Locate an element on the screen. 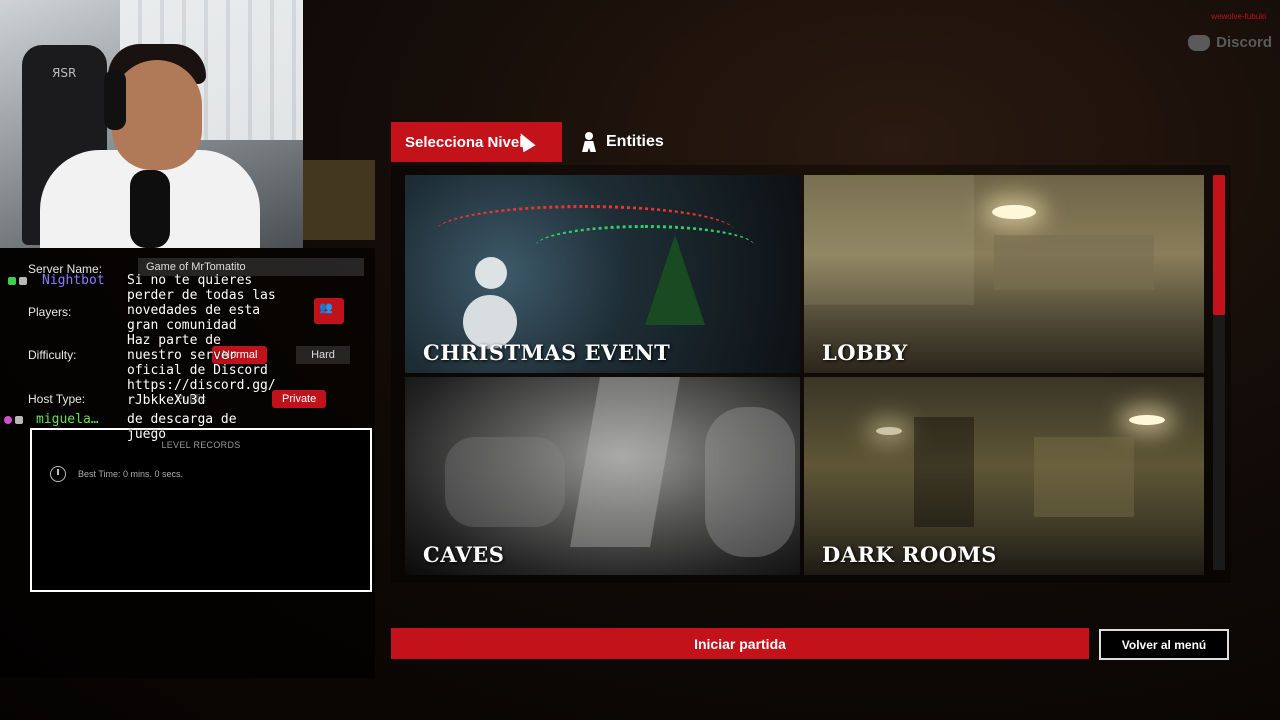 The image size is (1280, 720). chat-message-line: nuestro server is located at coordinates (182, 355).